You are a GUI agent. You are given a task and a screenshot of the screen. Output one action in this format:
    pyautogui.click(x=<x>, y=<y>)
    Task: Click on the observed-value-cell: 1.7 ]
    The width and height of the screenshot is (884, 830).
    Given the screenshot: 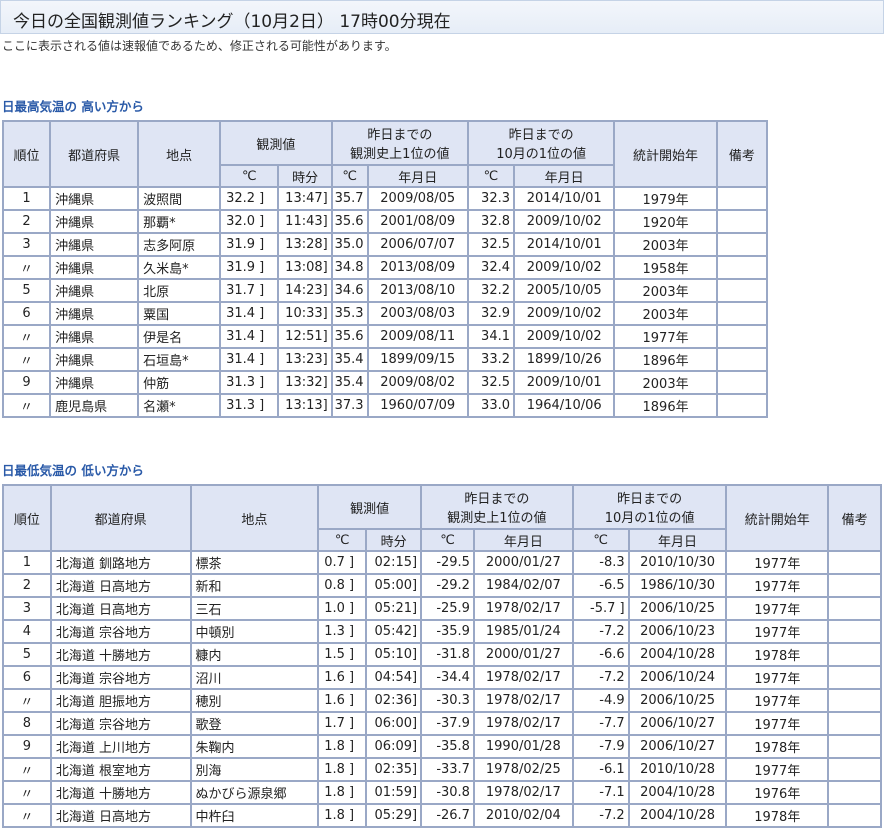 What is the action you would take?
    pyautogui.click(x=342, y=723)
    